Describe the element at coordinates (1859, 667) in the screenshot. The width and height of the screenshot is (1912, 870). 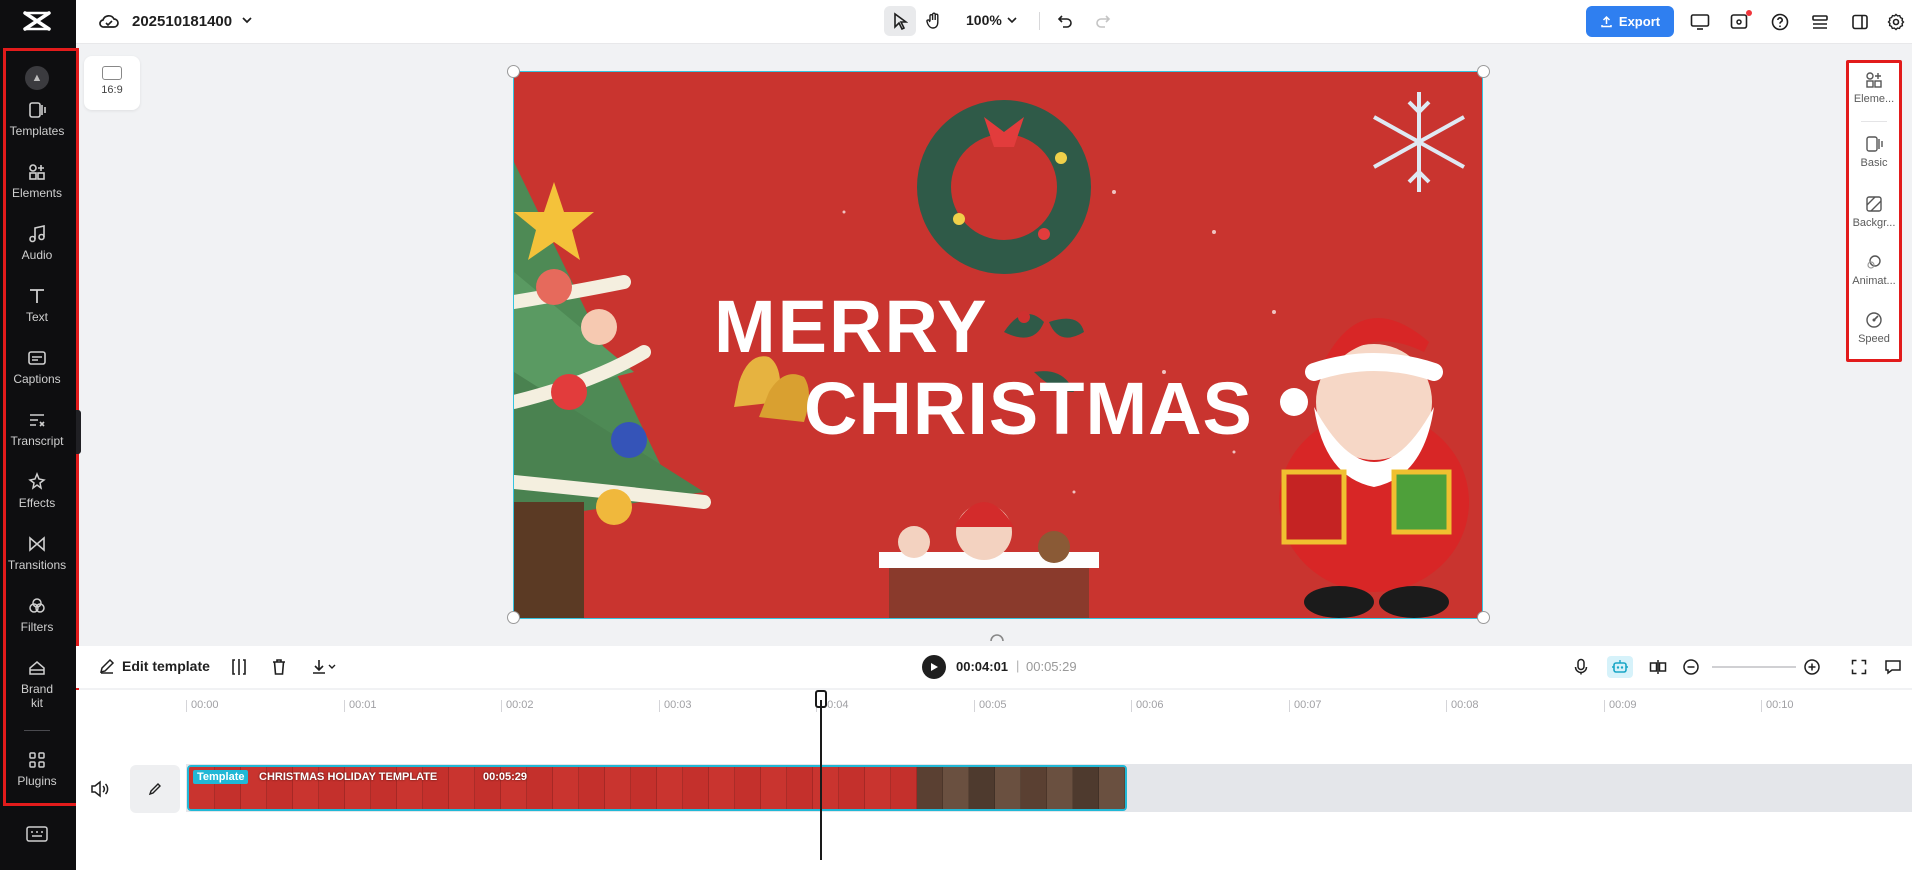
I see `fit-timeline-button` at that location.